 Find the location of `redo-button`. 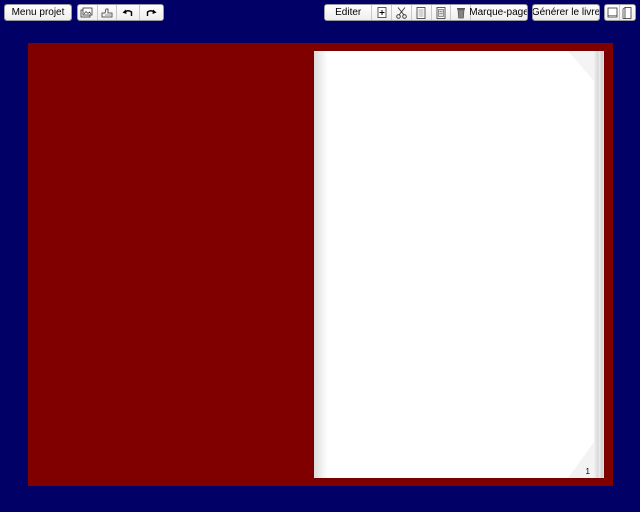

redo-button is located at coordinates (151, 12).